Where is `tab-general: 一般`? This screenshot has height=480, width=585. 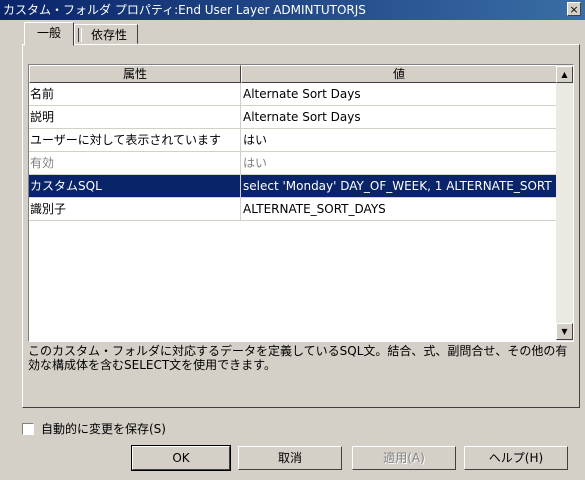 tab-general: 一般 is located at coordinates (49, 34).